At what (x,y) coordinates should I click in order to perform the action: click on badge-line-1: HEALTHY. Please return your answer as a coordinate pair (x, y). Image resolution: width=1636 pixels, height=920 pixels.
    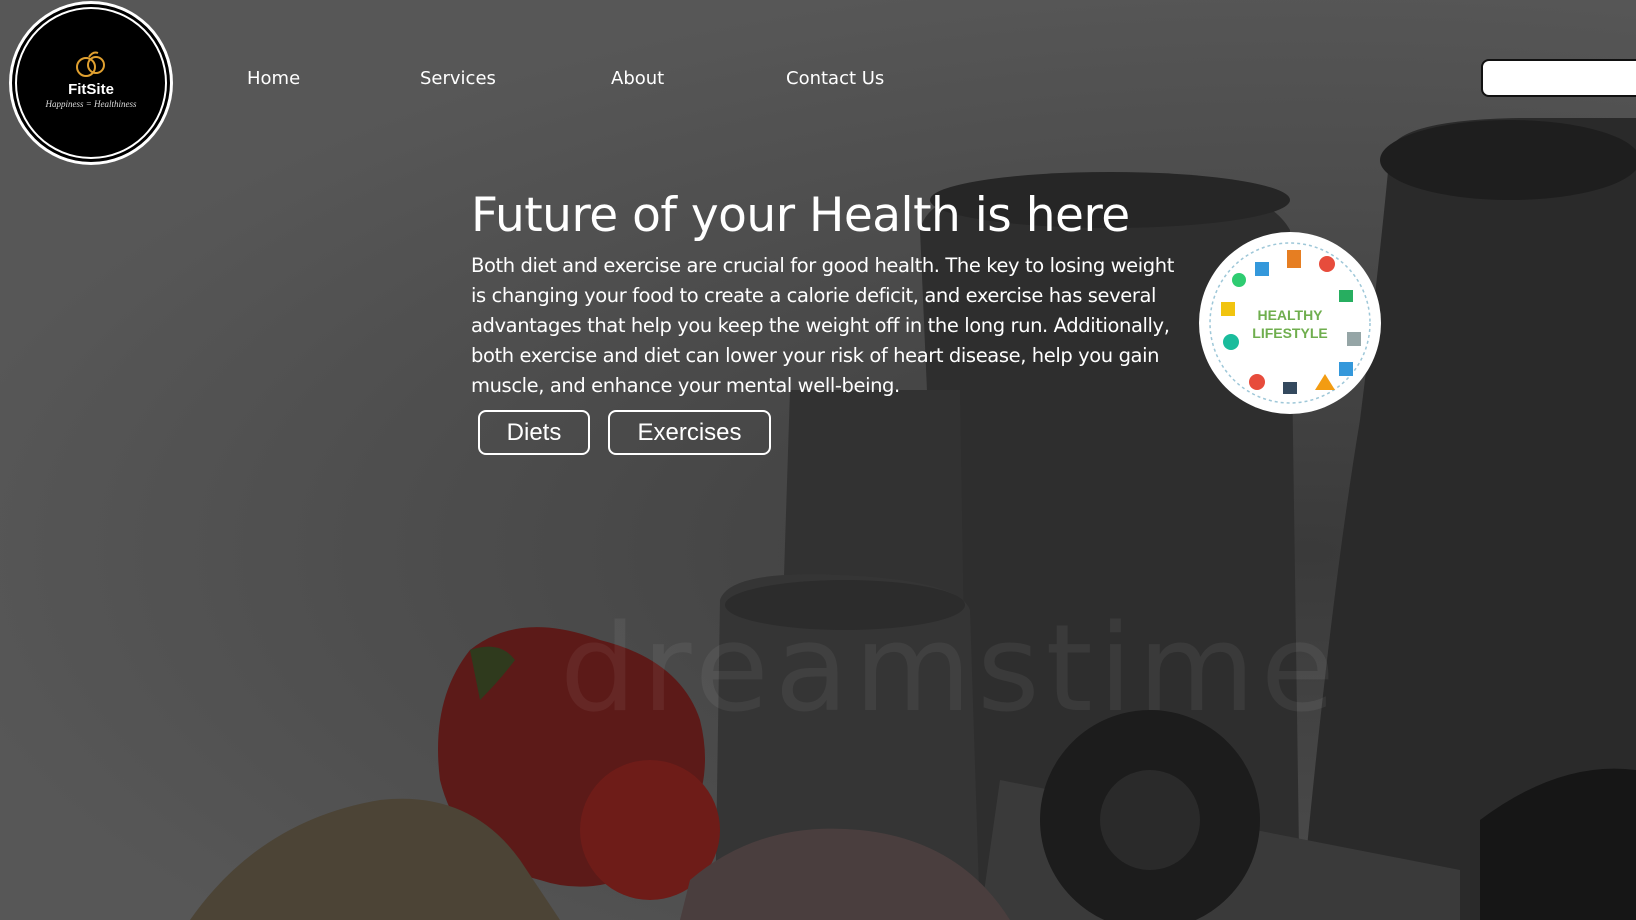
    Looking at the image, I should click on (1290, 315).